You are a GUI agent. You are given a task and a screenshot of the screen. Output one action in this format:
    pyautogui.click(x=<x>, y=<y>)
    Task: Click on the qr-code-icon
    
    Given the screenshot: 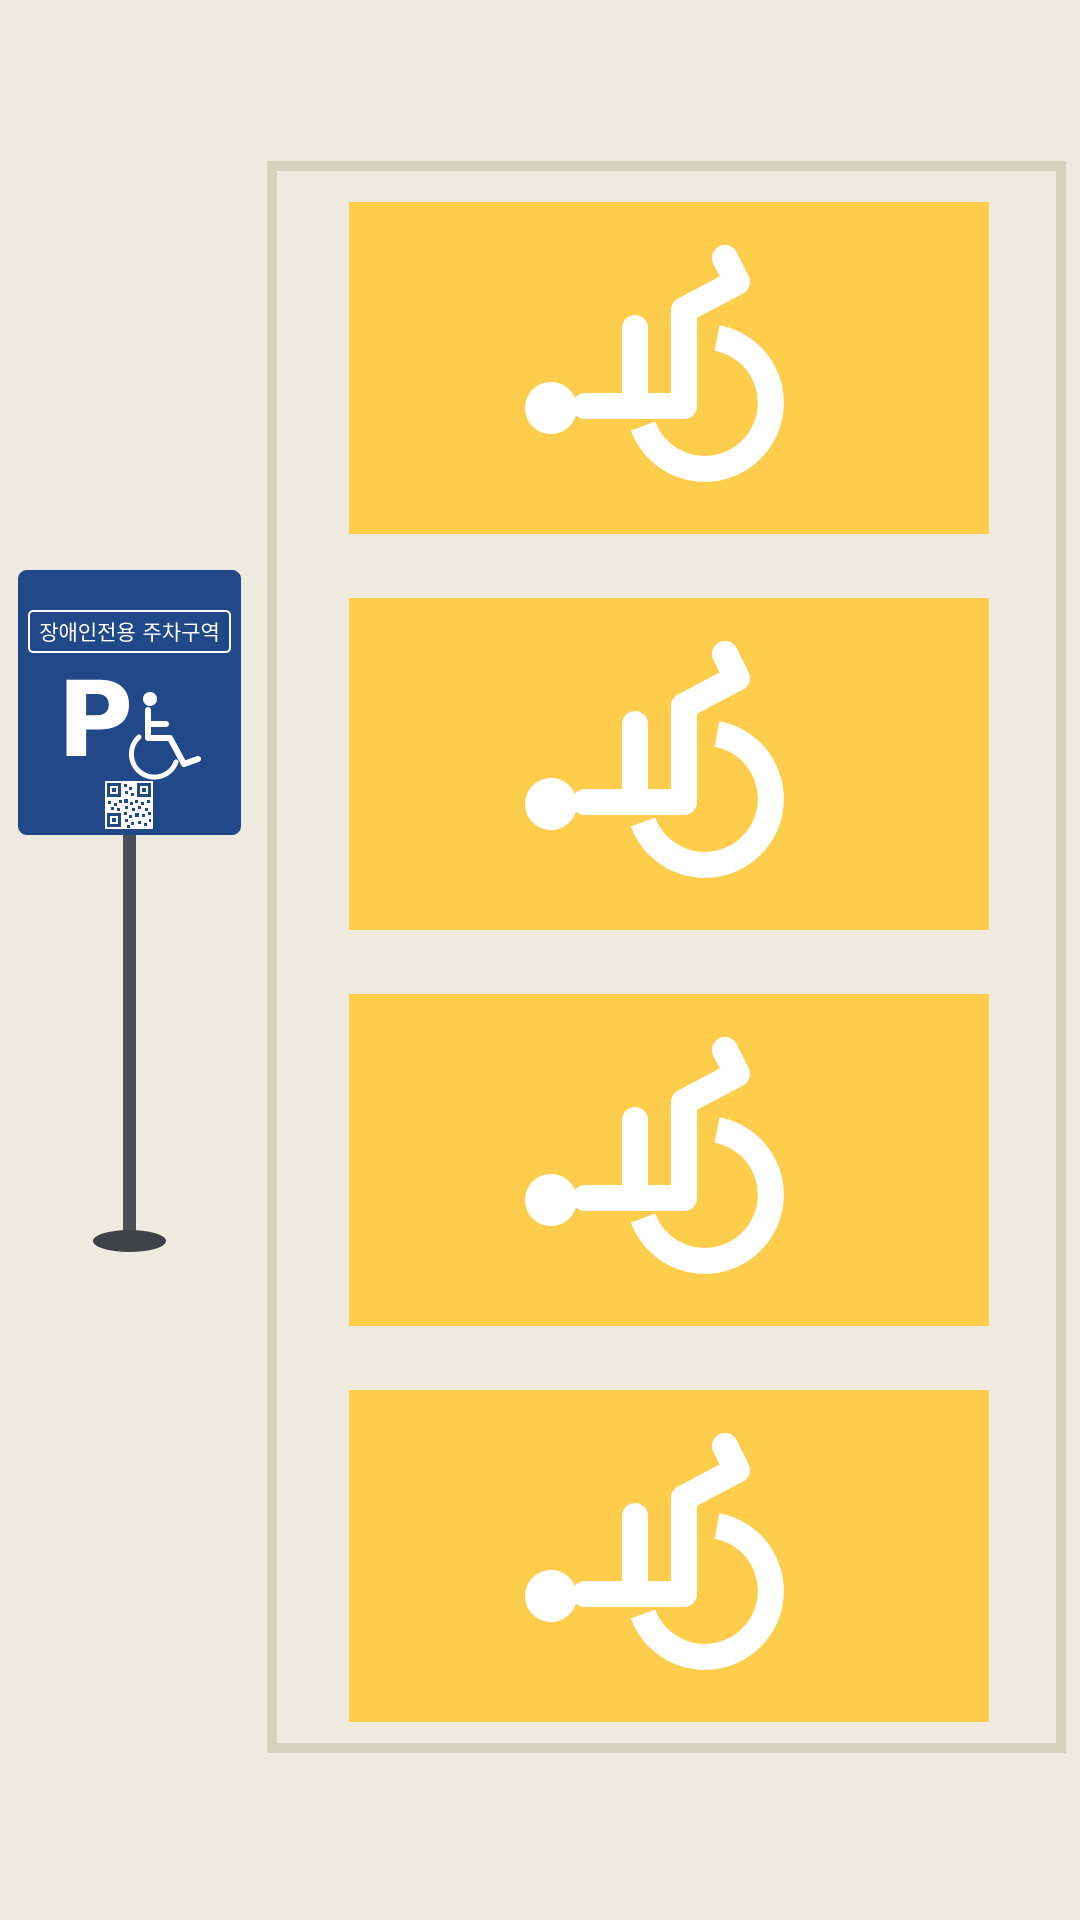 What is the action you would take?
    pyautogui.click(x=129, y=805)
    